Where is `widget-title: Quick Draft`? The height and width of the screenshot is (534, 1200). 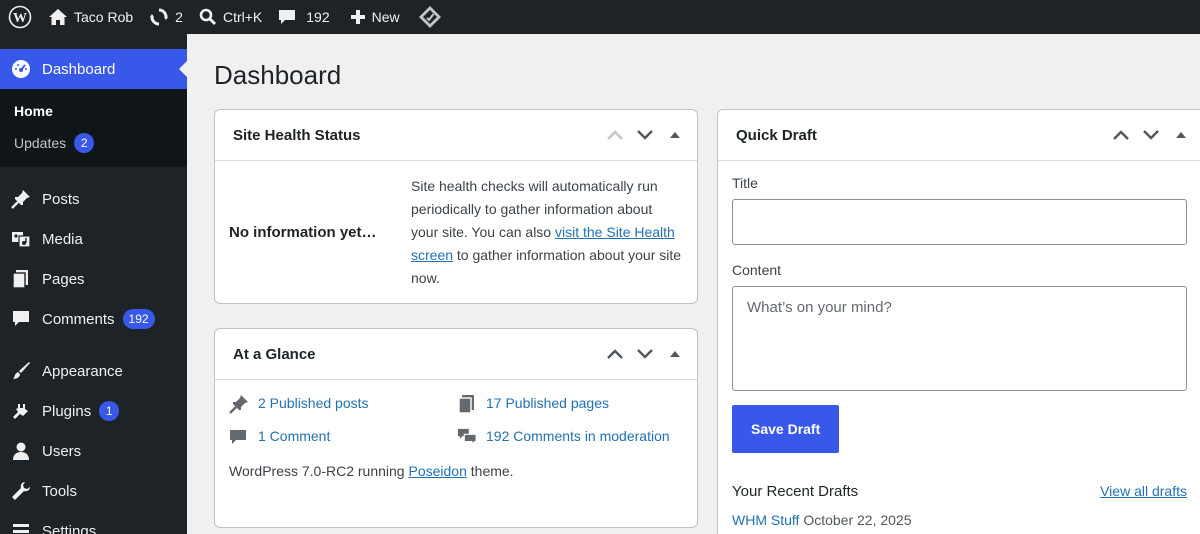 widget-title: Quick Draft is located at coordinates (776, 135).